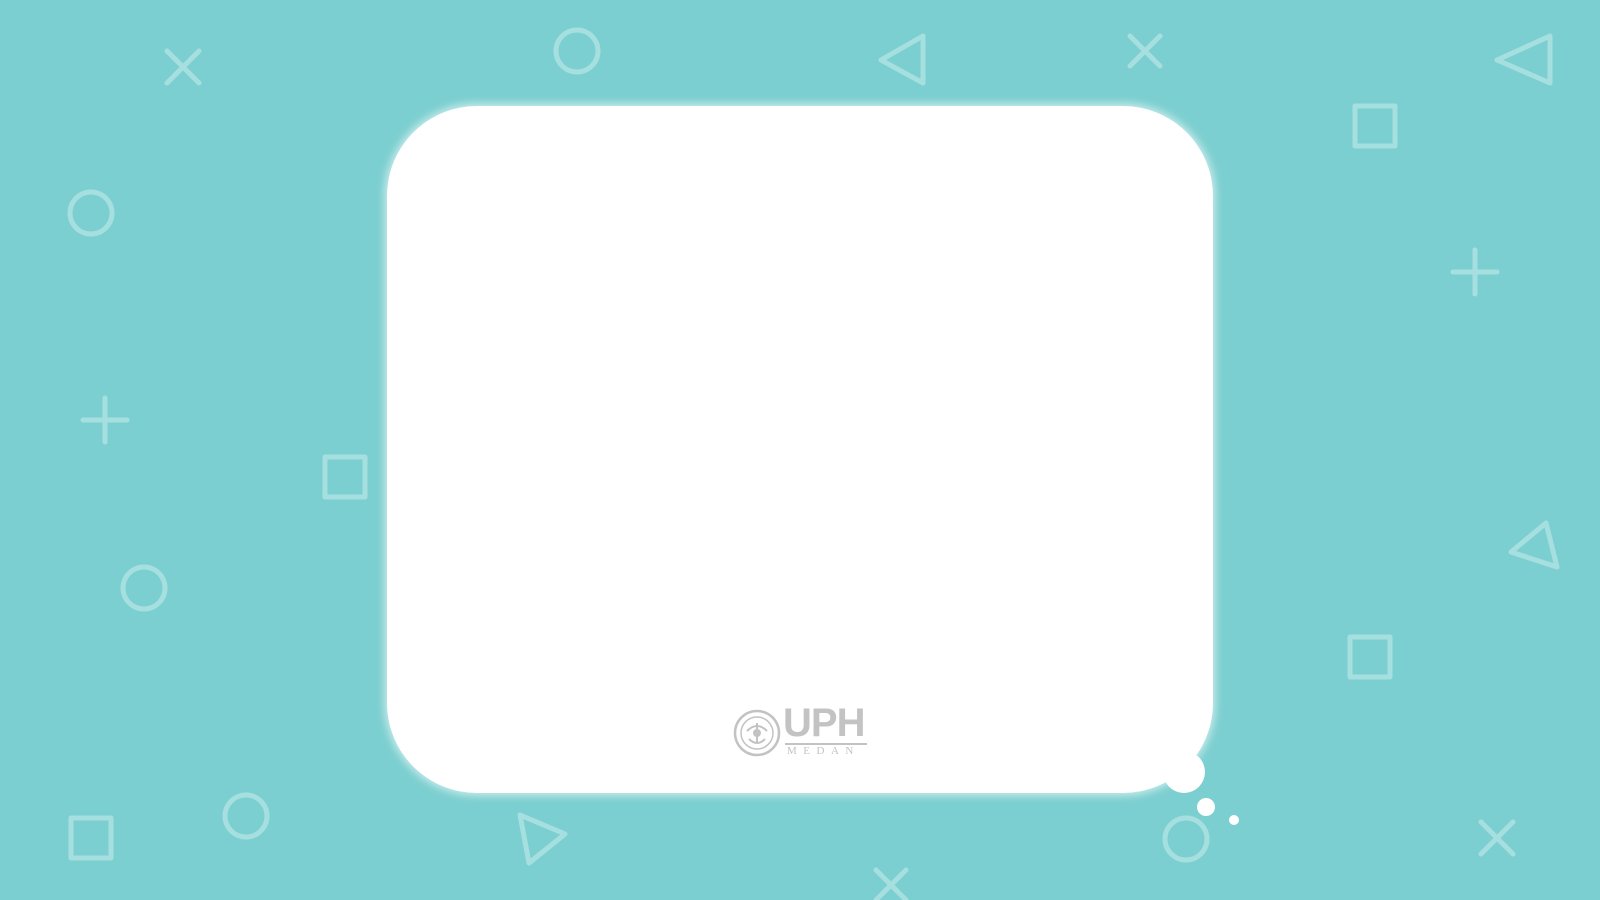 This screenshot has height=900, width=1600. What do you see at coordinates (824, 723) in the screenshot?
I see `logo-wordmark: UPH` at bounding box center [824, 723].